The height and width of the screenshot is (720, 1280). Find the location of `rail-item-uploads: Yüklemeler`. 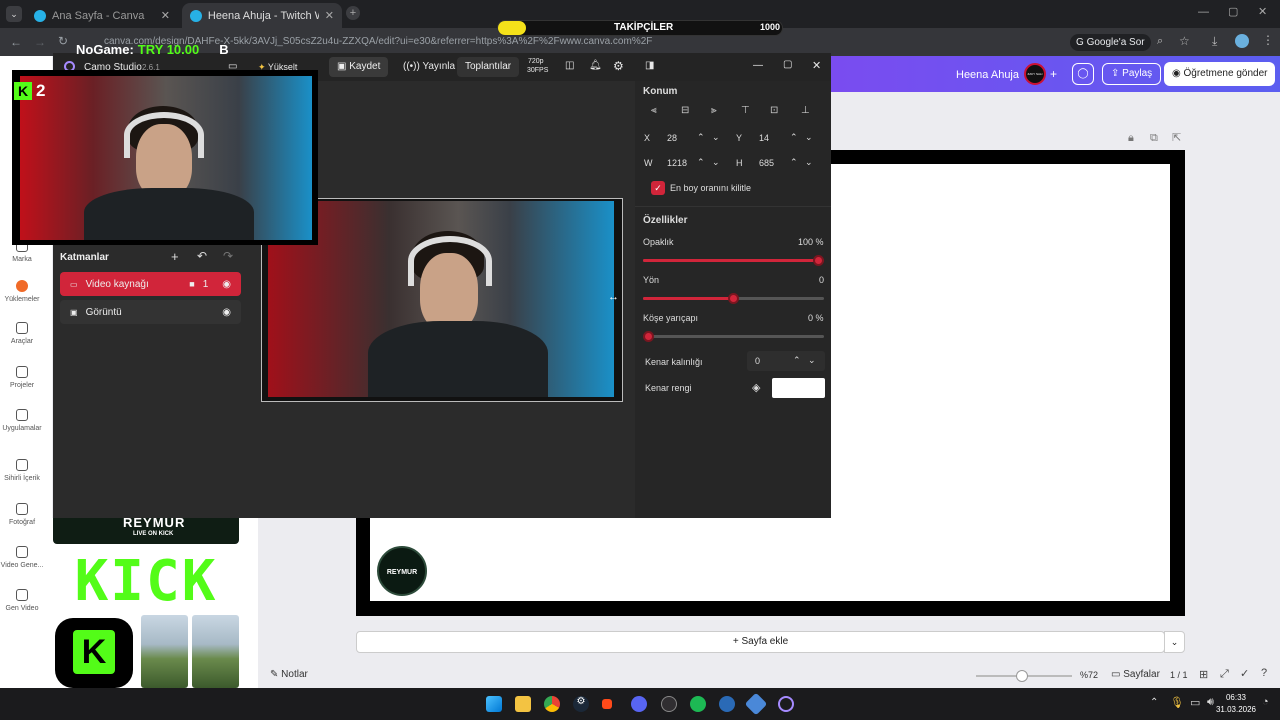

rail-item-uploads: Yüklemeler is located at coordinates (22, 291).